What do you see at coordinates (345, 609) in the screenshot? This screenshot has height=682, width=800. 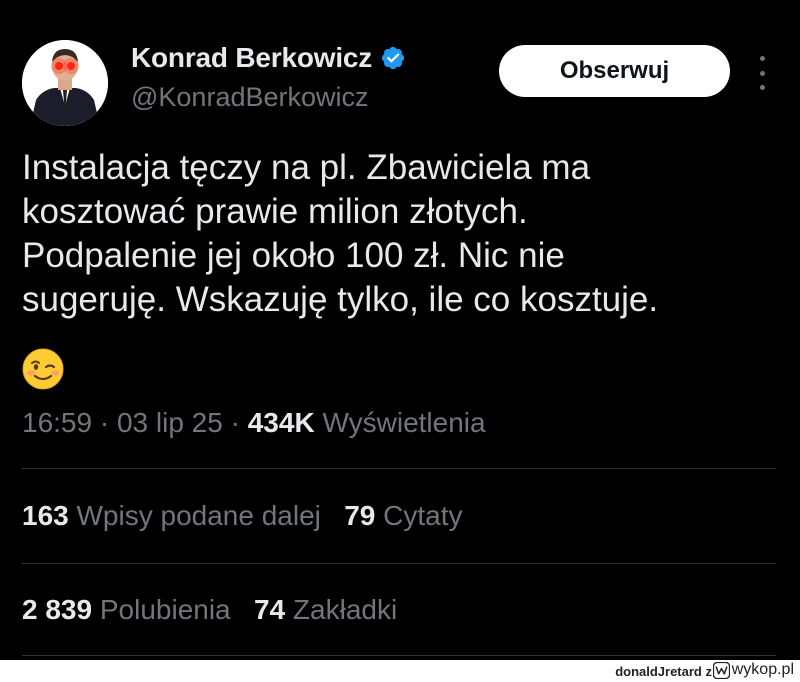 I see `bookmarks-label: Zakładki` at bounding box center [345, 609].